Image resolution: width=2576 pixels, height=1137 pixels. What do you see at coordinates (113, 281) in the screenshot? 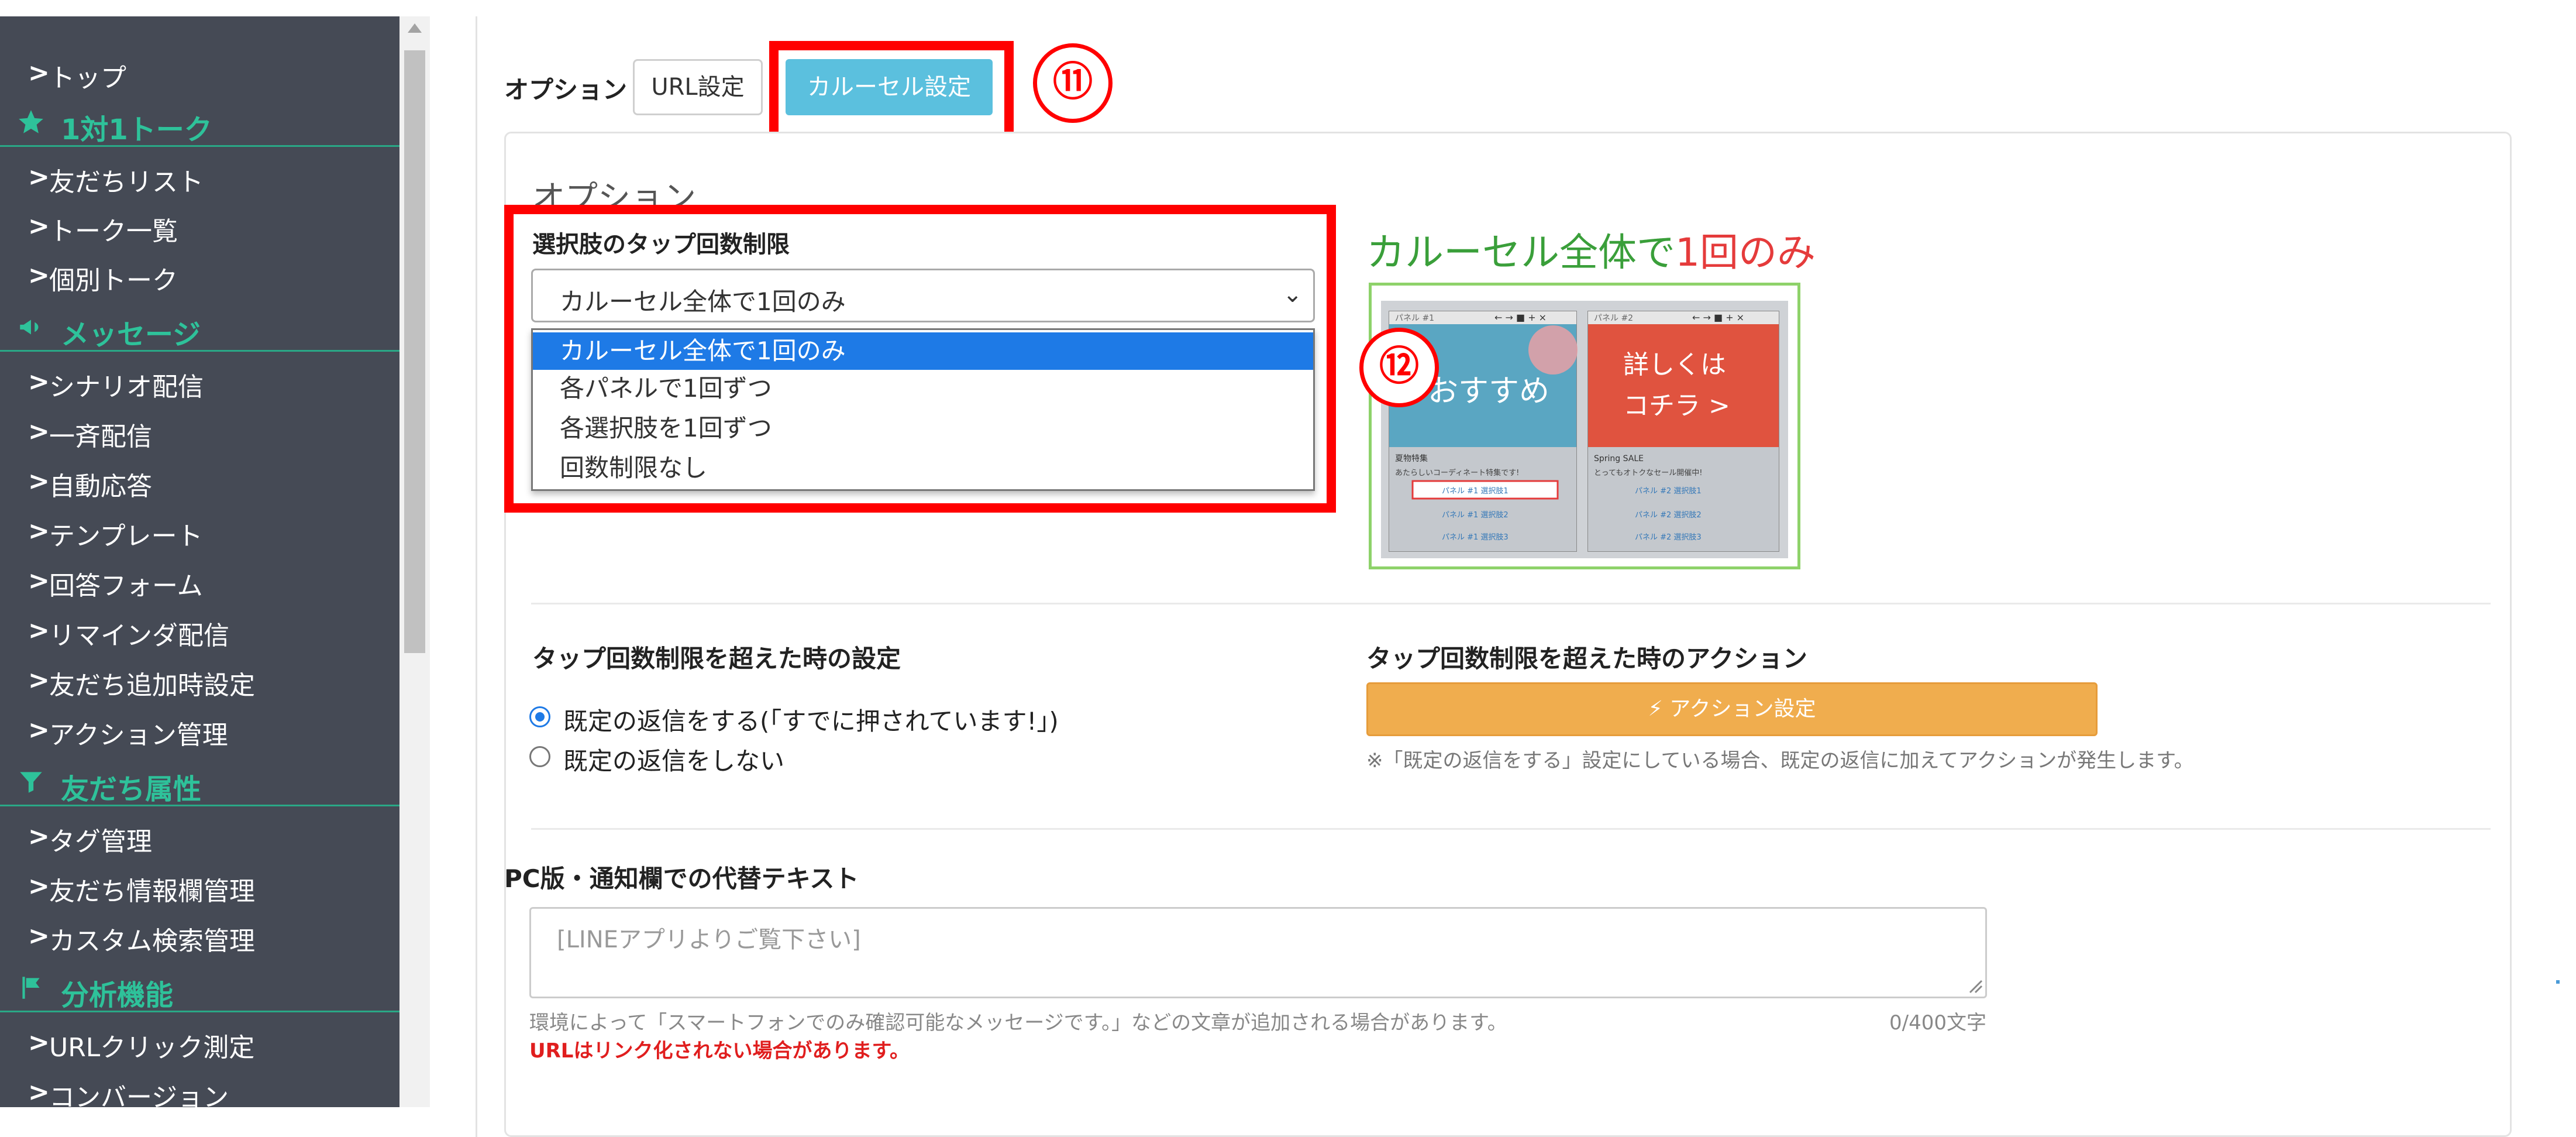
I see `sidebar-item-label: 個別トーク` at bounding box center [113, 281].